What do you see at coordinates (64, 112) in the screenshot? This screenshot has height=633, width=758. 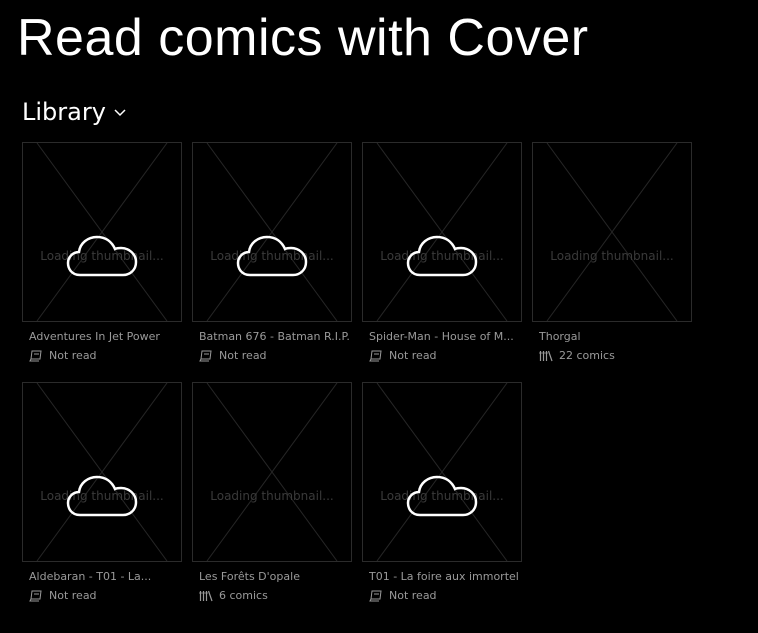 I see `library-dropdown-label: Library` at bounding box center [64, 112].